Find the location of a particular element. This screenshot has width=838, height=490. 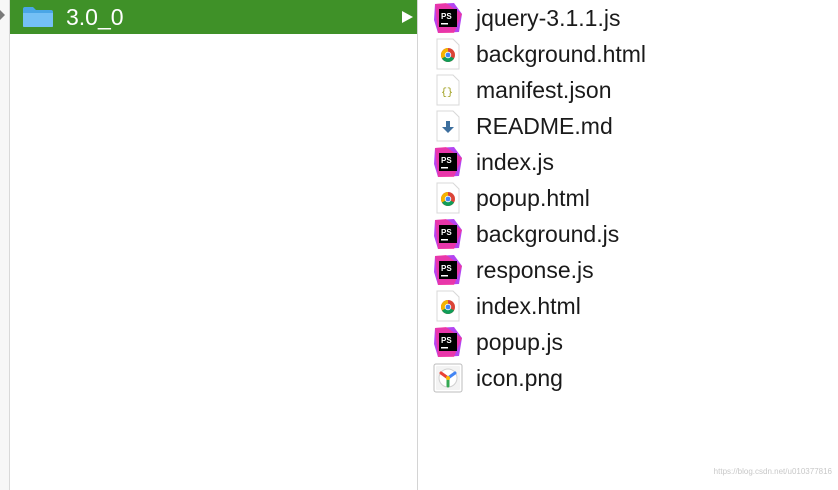

file-item: popup.html is located at coordinates (628, 198).